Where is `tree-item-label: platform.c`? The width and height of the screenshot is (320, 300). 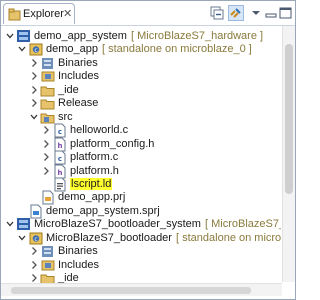 tree-item-label: platform.c is located at coordinates (94, 157).